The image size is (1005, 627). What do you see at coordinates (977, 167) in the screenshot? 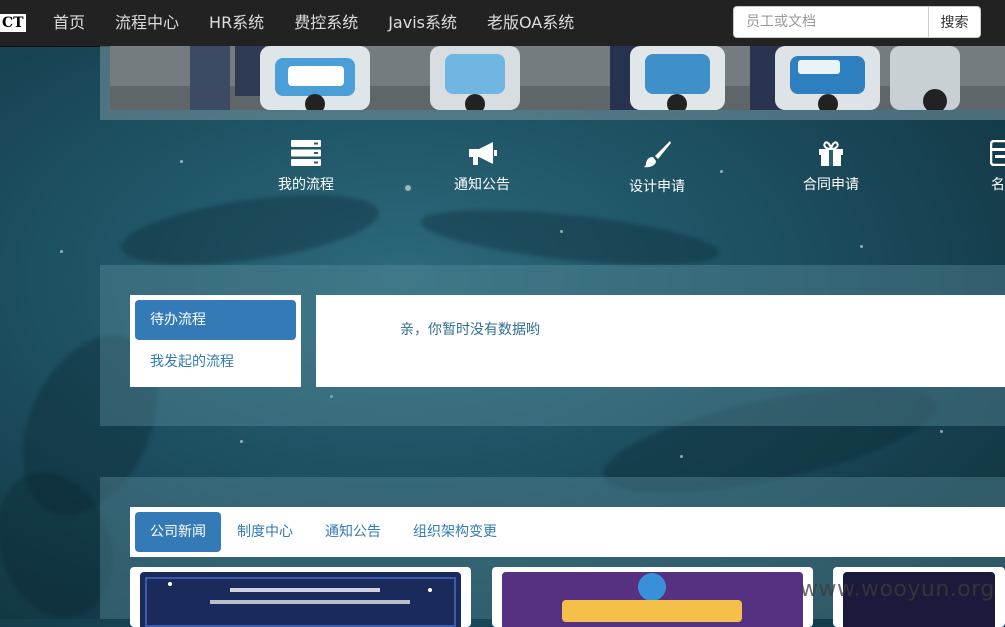
I see `quick-link-business-card: 名片` at bounding box center [977, 167].